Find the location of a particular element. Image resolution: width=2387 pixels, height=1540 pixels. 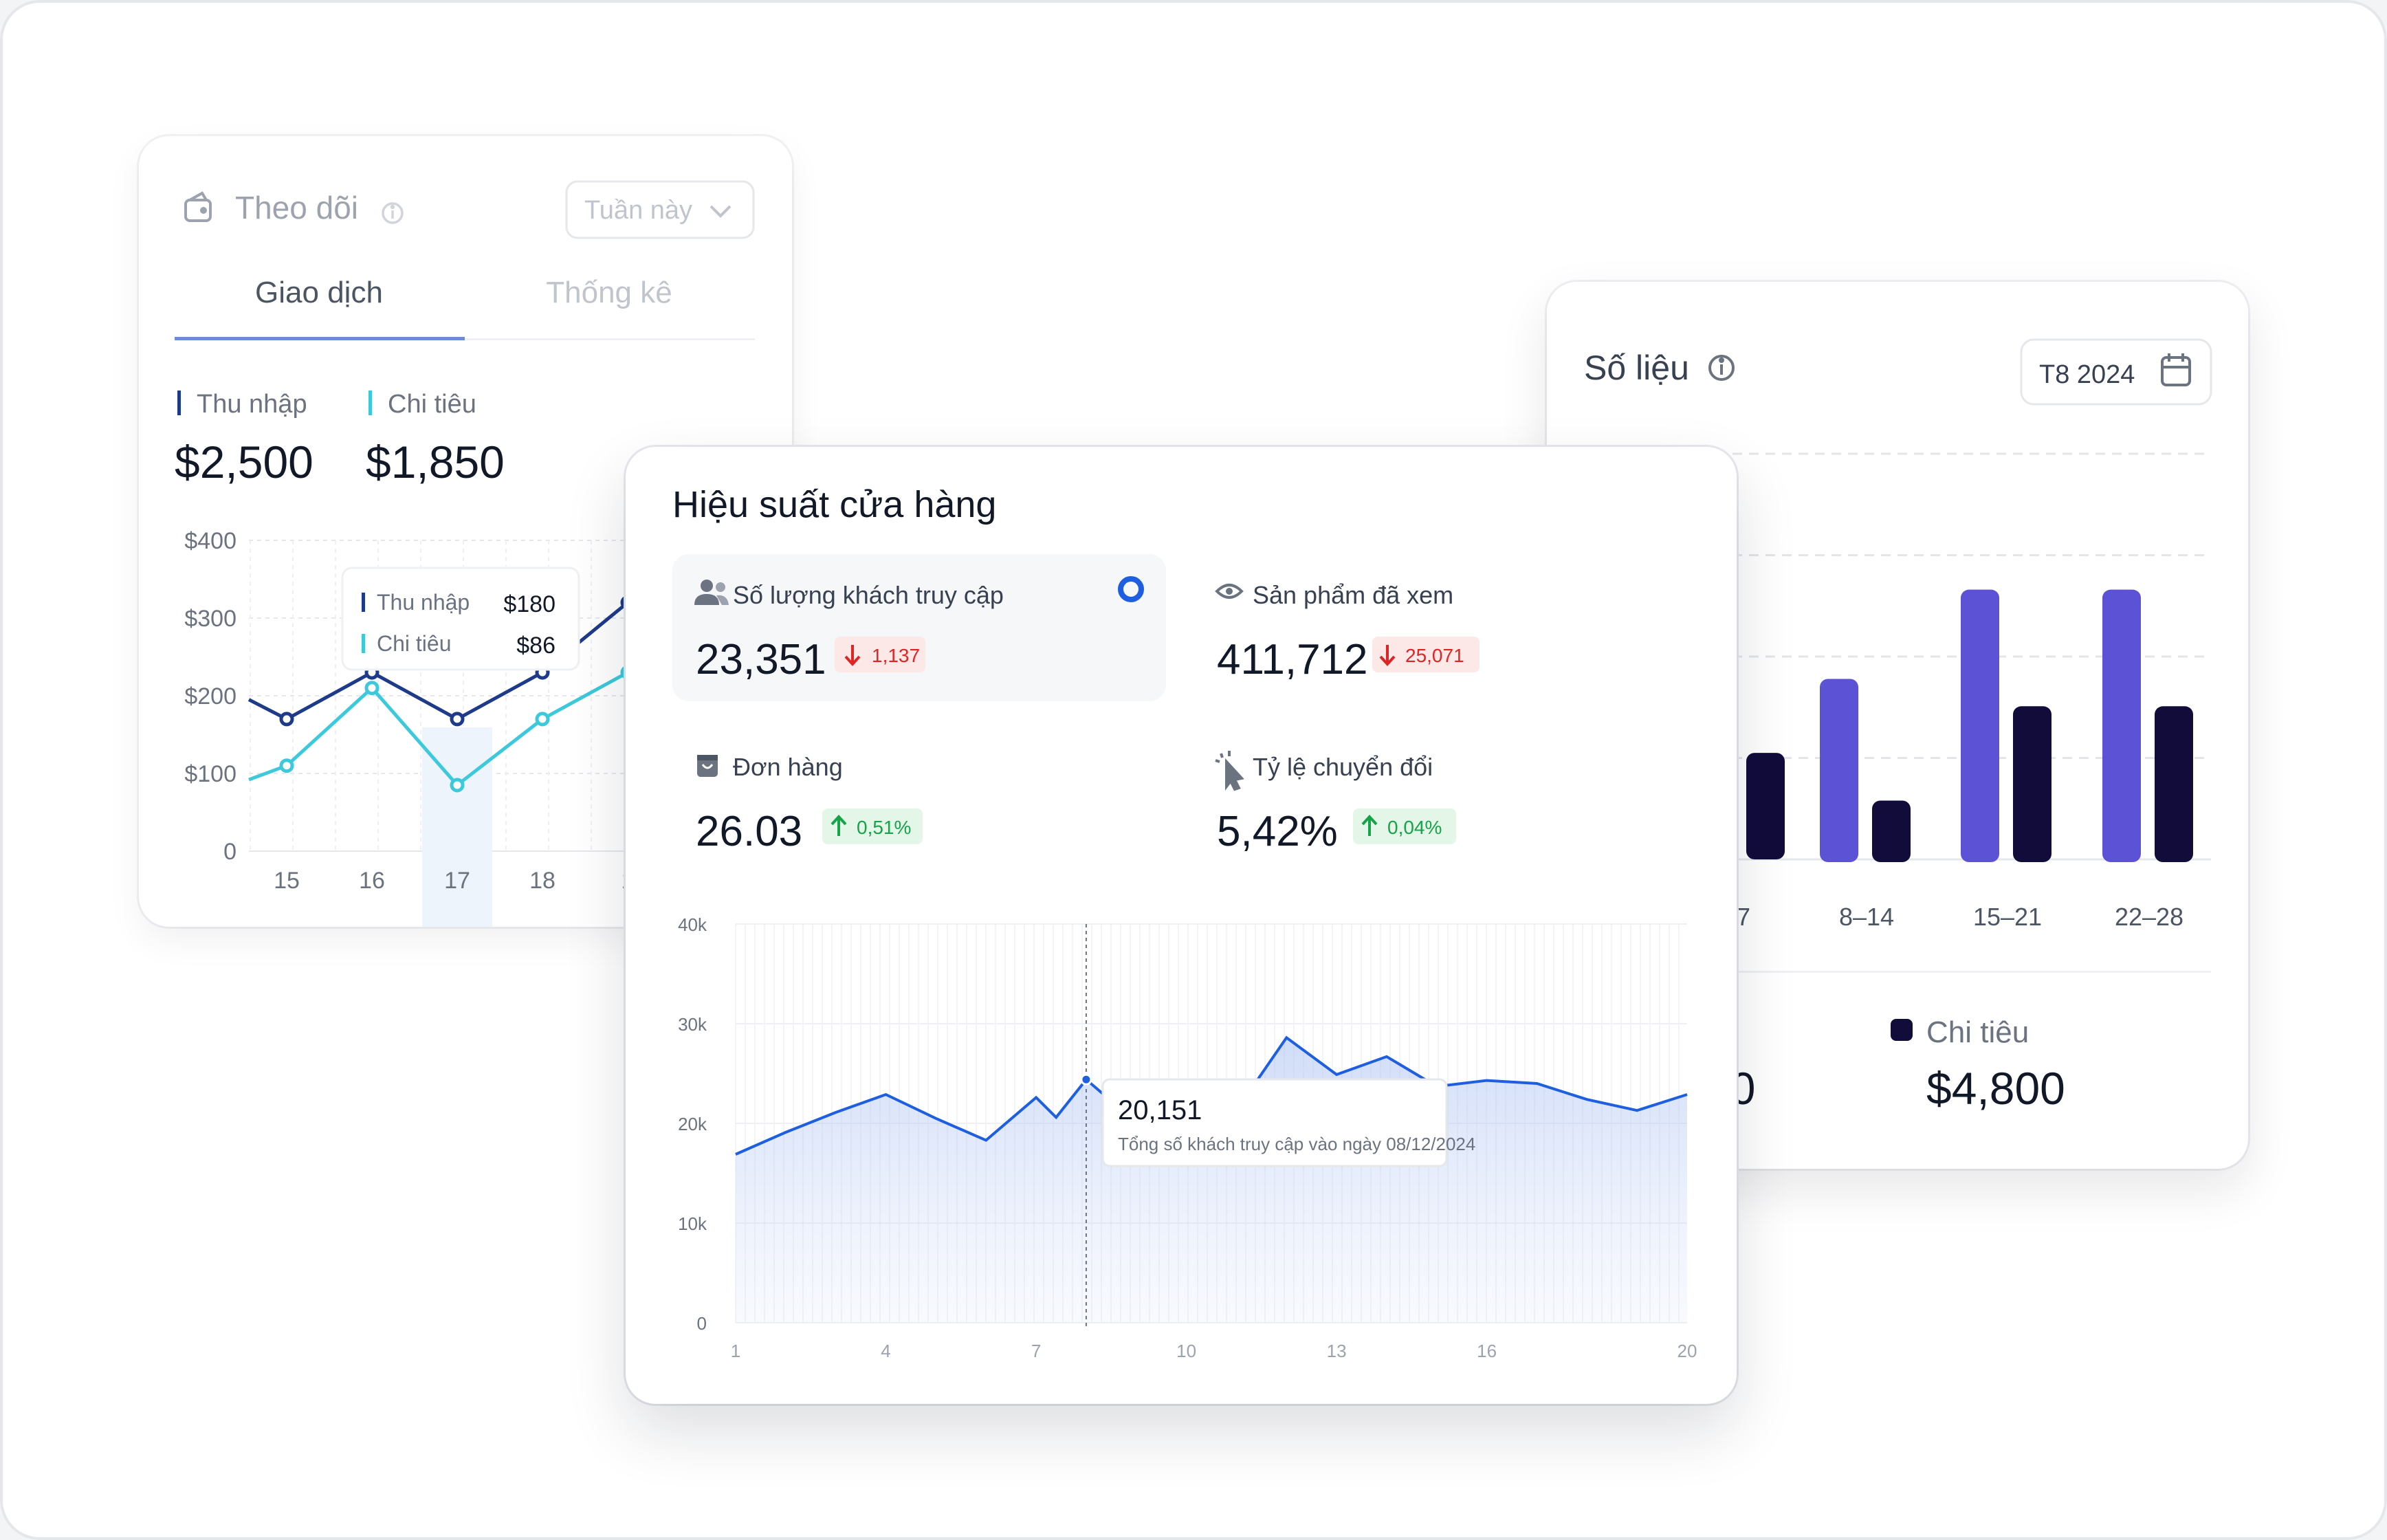

x-tick-label: 1 is located at coordinates (735, 1351).